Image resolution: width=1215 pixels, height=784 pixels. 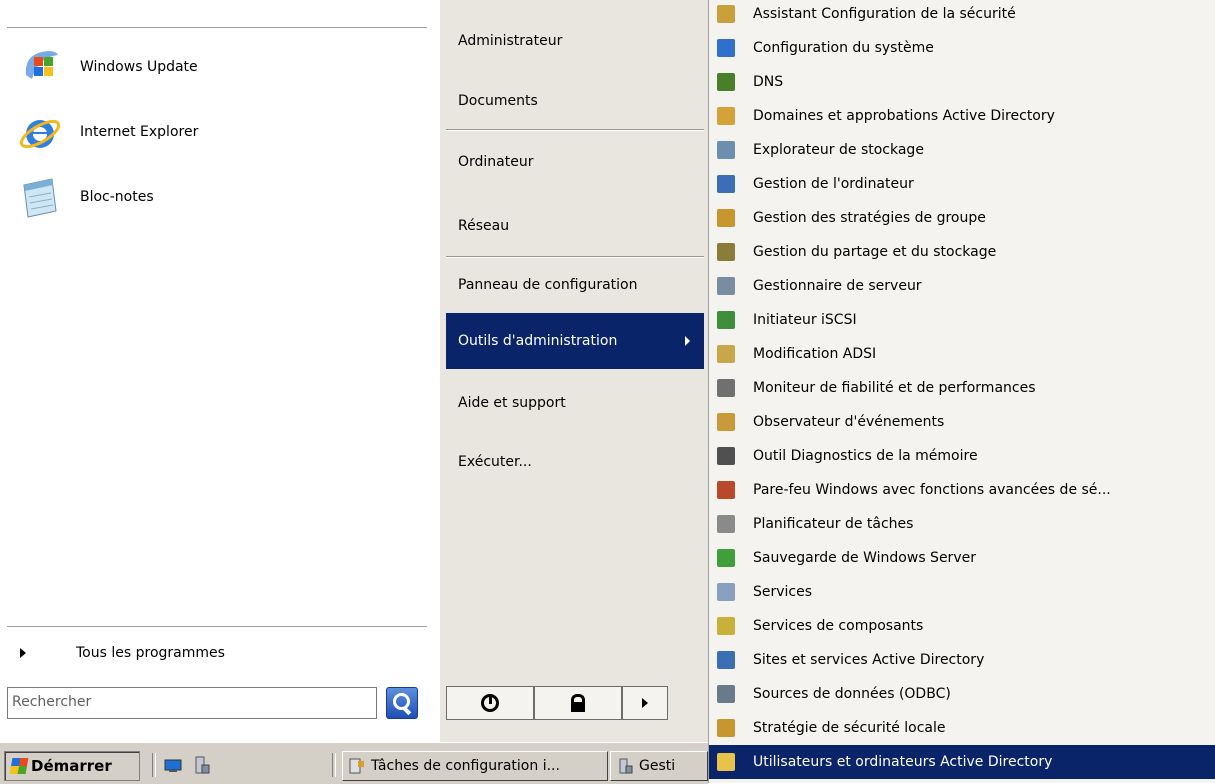 I want to click on top-separator, so click(x=217, y=28).